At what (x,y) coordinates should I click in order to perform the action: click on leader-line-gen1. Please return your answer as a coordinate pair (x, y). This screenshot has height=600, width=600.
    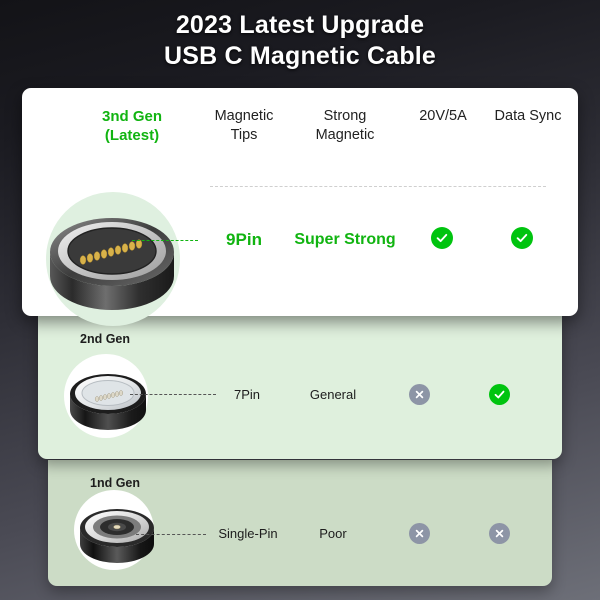
    Looking at the image, I should click on (171, 534).